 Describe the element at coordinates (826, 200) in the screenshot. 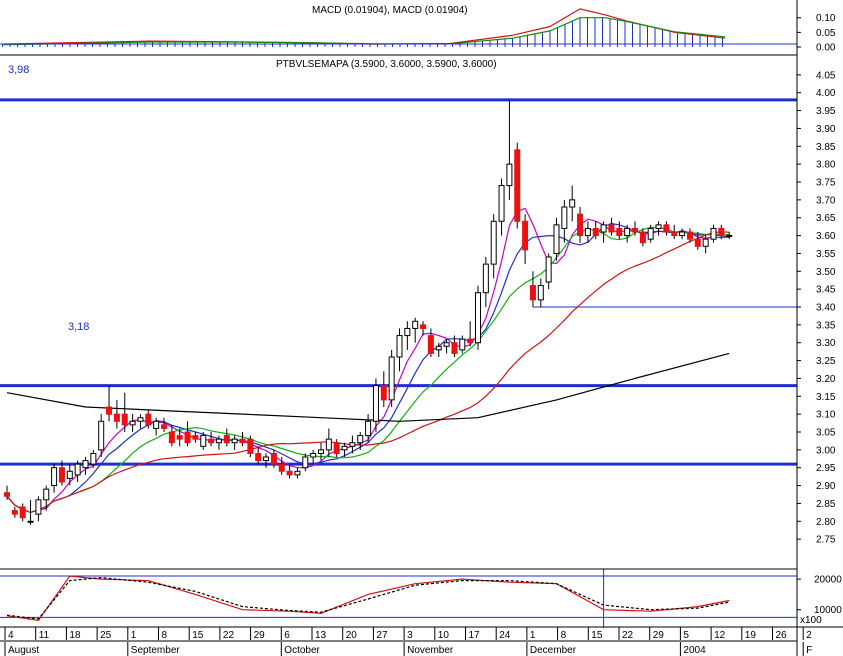

I see `price-y-tick-label: 3.70` at that location.